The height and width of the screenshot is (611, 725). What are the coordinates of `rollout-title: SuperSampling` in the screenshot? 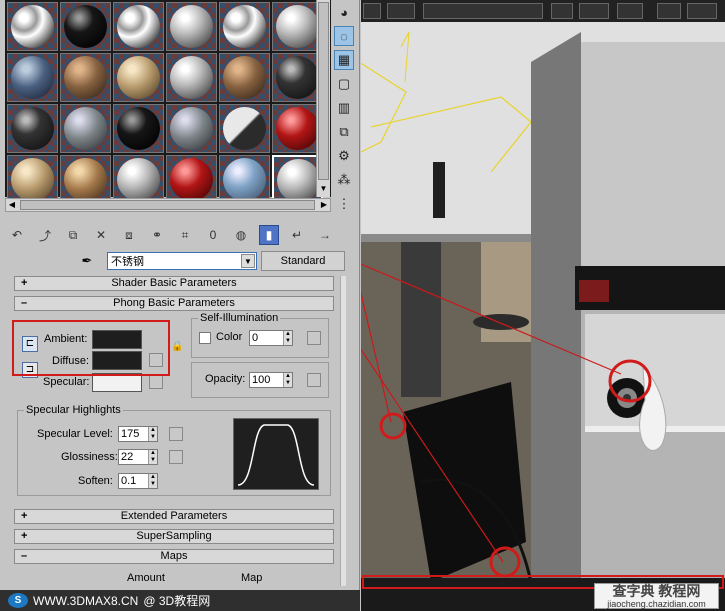 It's located at (174, 536).